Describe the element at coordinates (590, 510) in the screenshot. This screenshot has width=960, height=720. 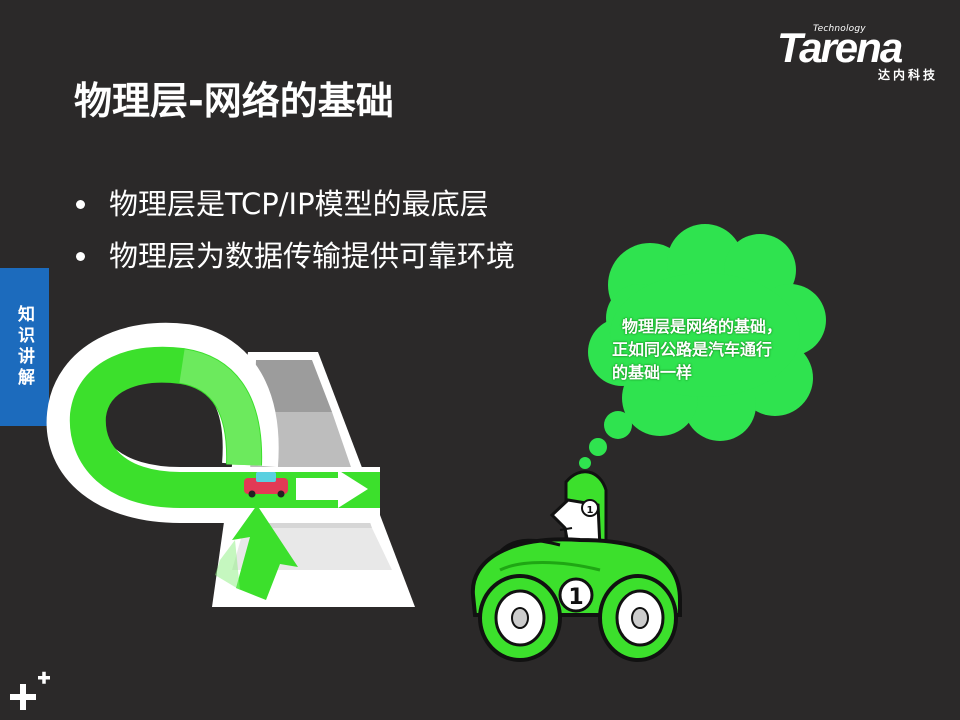
I see `helmet-number: 1` at that location.